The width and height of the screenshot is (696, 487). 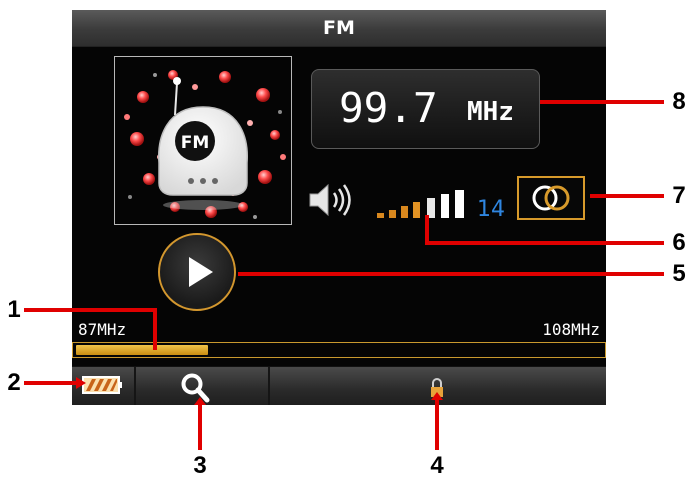 I want to click on frequency-value: 99.7, so click(x=388, y=108).